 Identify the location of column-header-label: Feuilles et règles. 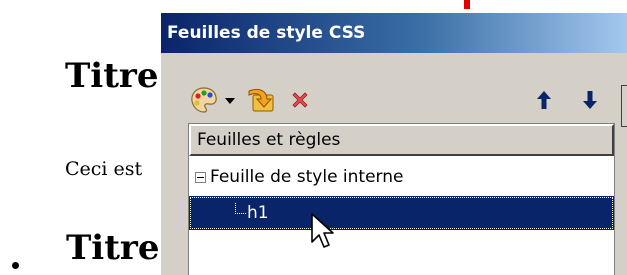
(269, 140).